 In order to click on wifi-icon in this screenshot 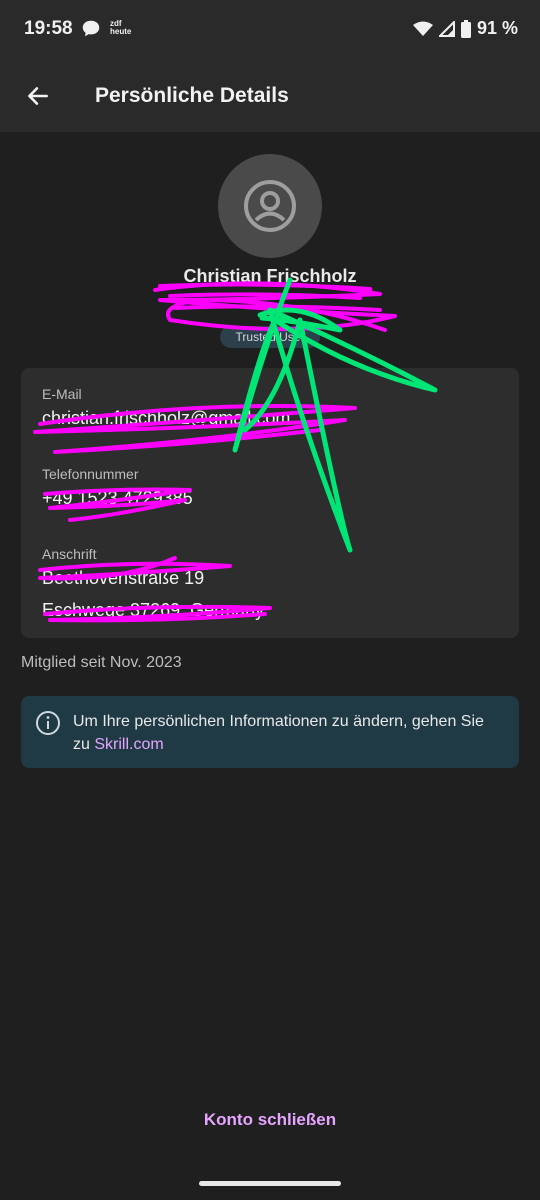, I will do `click(422, 28)`.